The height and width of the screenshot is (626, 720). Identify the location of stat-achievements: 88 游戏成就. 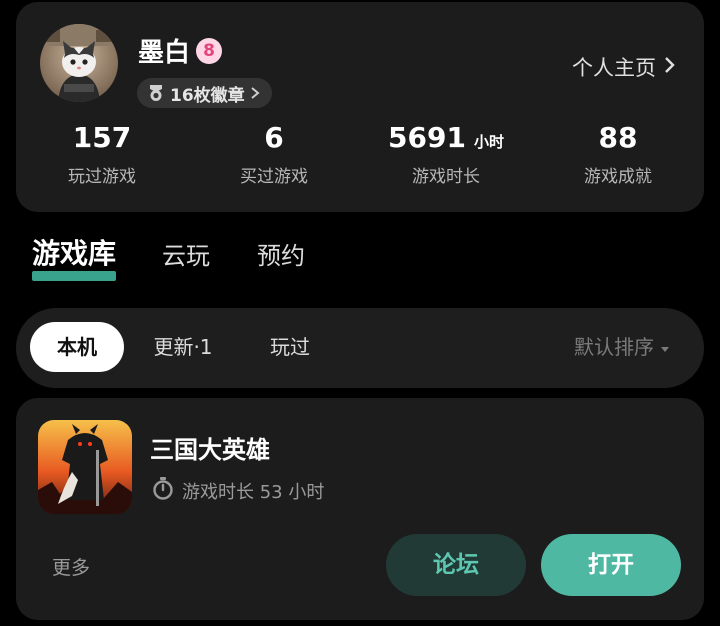
(618, 153).